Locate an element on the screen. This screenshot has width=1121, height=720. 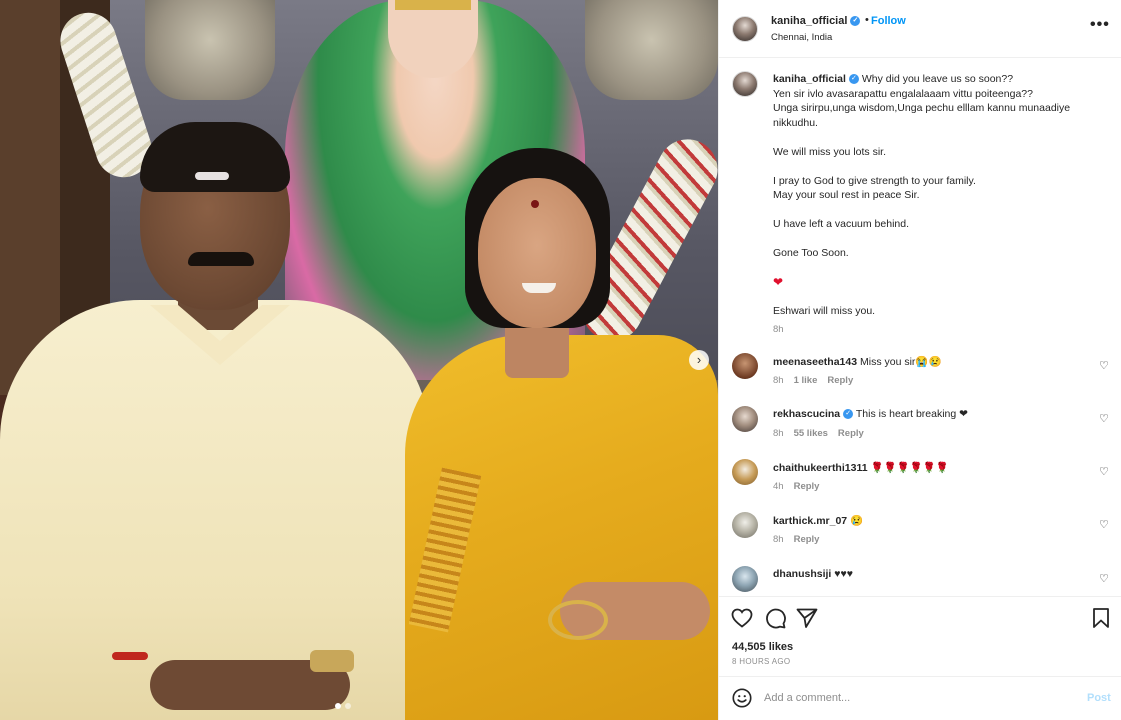
bookmark-icon is located at coordinates (1101, 618).